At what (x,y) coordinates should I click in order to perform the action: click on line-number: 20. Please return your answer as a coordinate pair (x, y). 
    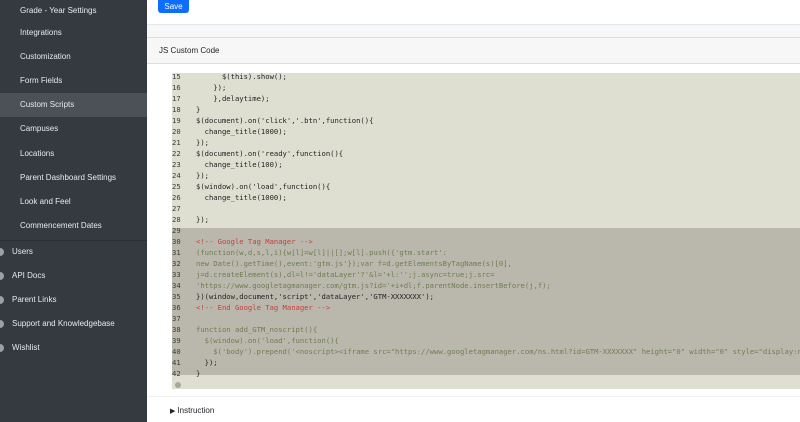
    Looking at the image, I should click on (176, 131).